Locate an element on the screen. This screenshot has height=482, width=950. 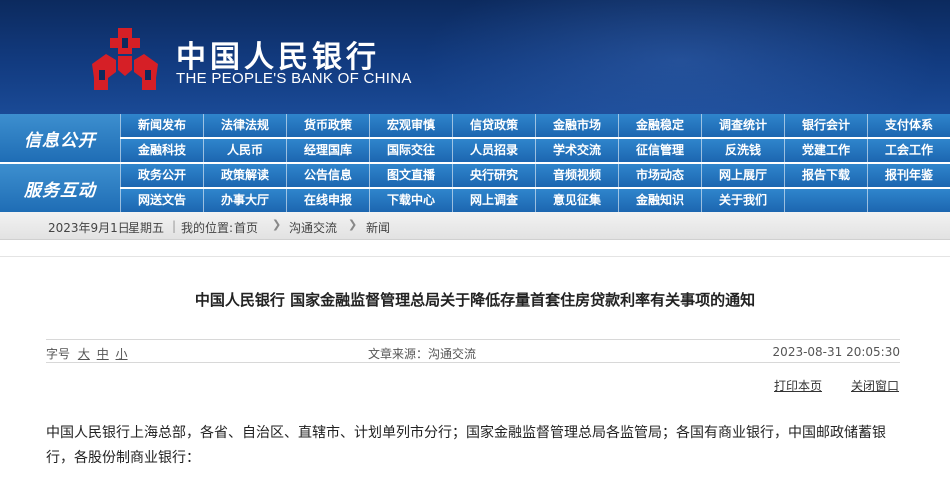
service-interaction-section: 服务互动 is located at coordinates (60, 188).